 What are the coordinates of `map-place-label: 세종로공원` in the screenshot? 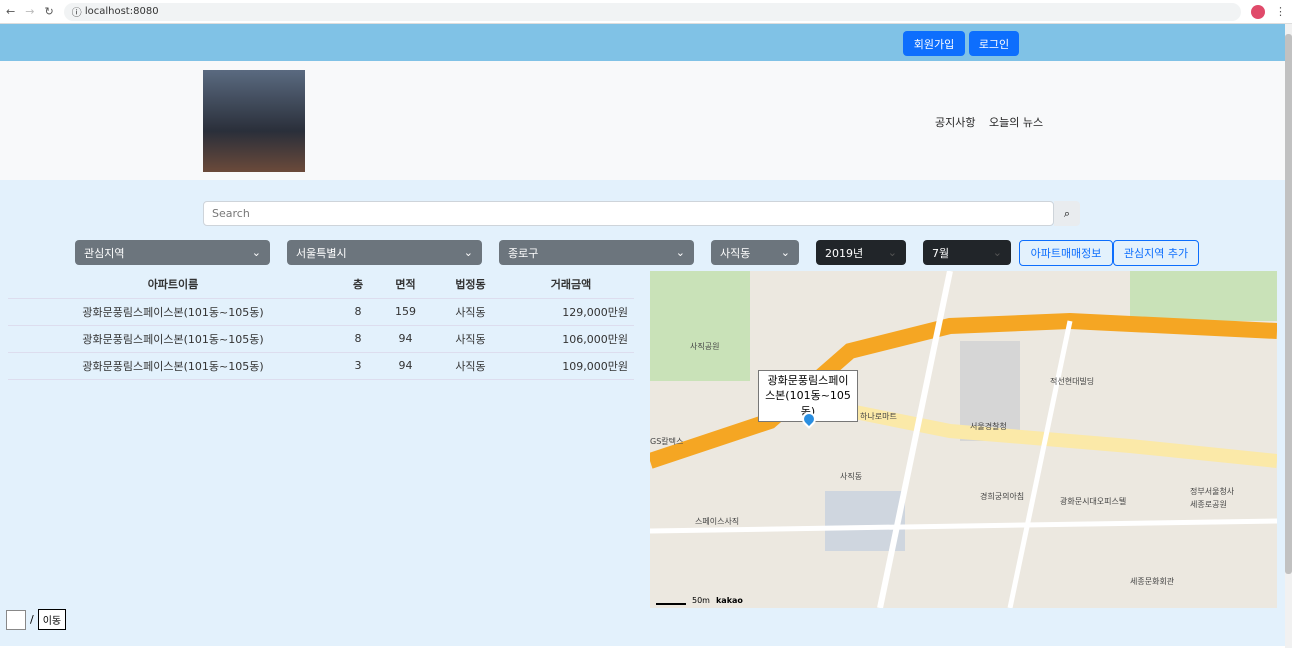 It's located at (1208, 504).